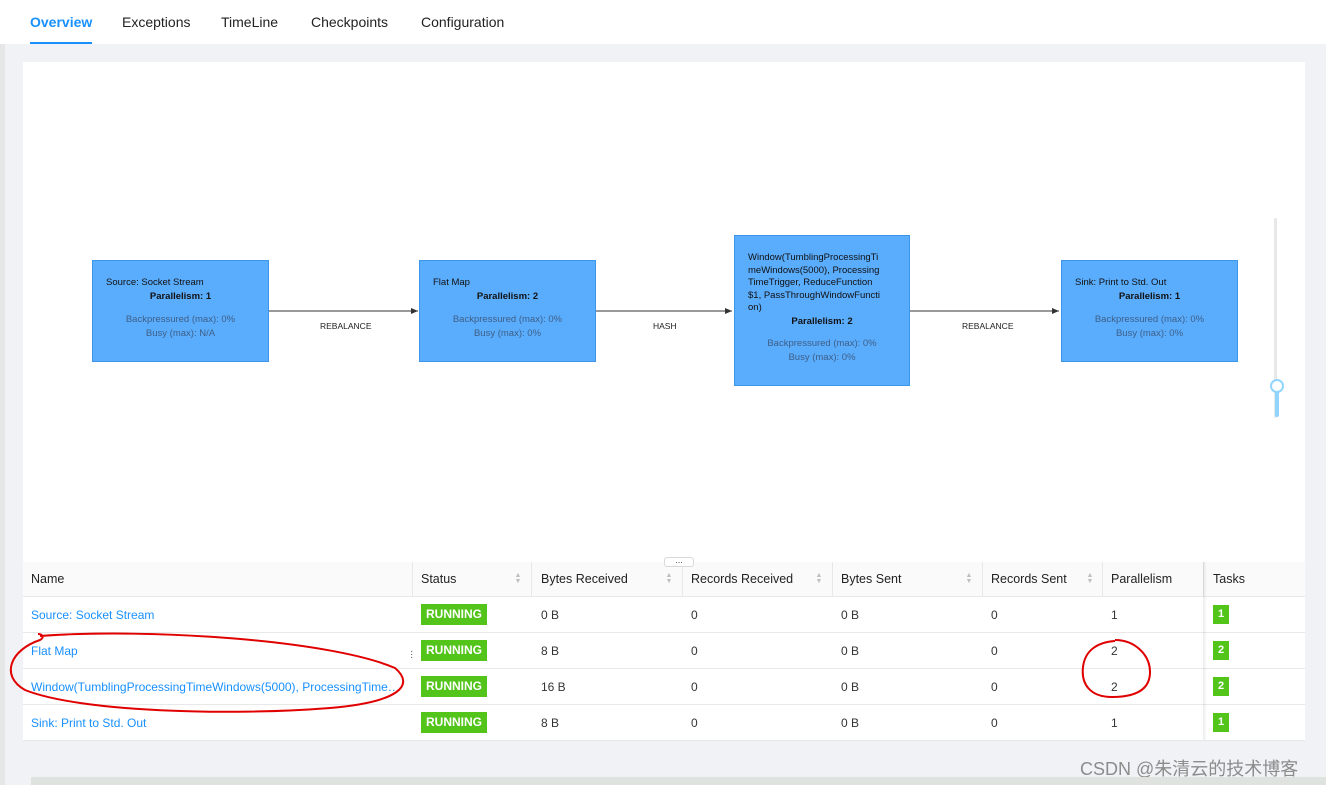 This screenshot has width=1326, height=785. Describe the element at coordinates (1277, 386) in the screenshot. I see `zoom-slider-handle` at that location.